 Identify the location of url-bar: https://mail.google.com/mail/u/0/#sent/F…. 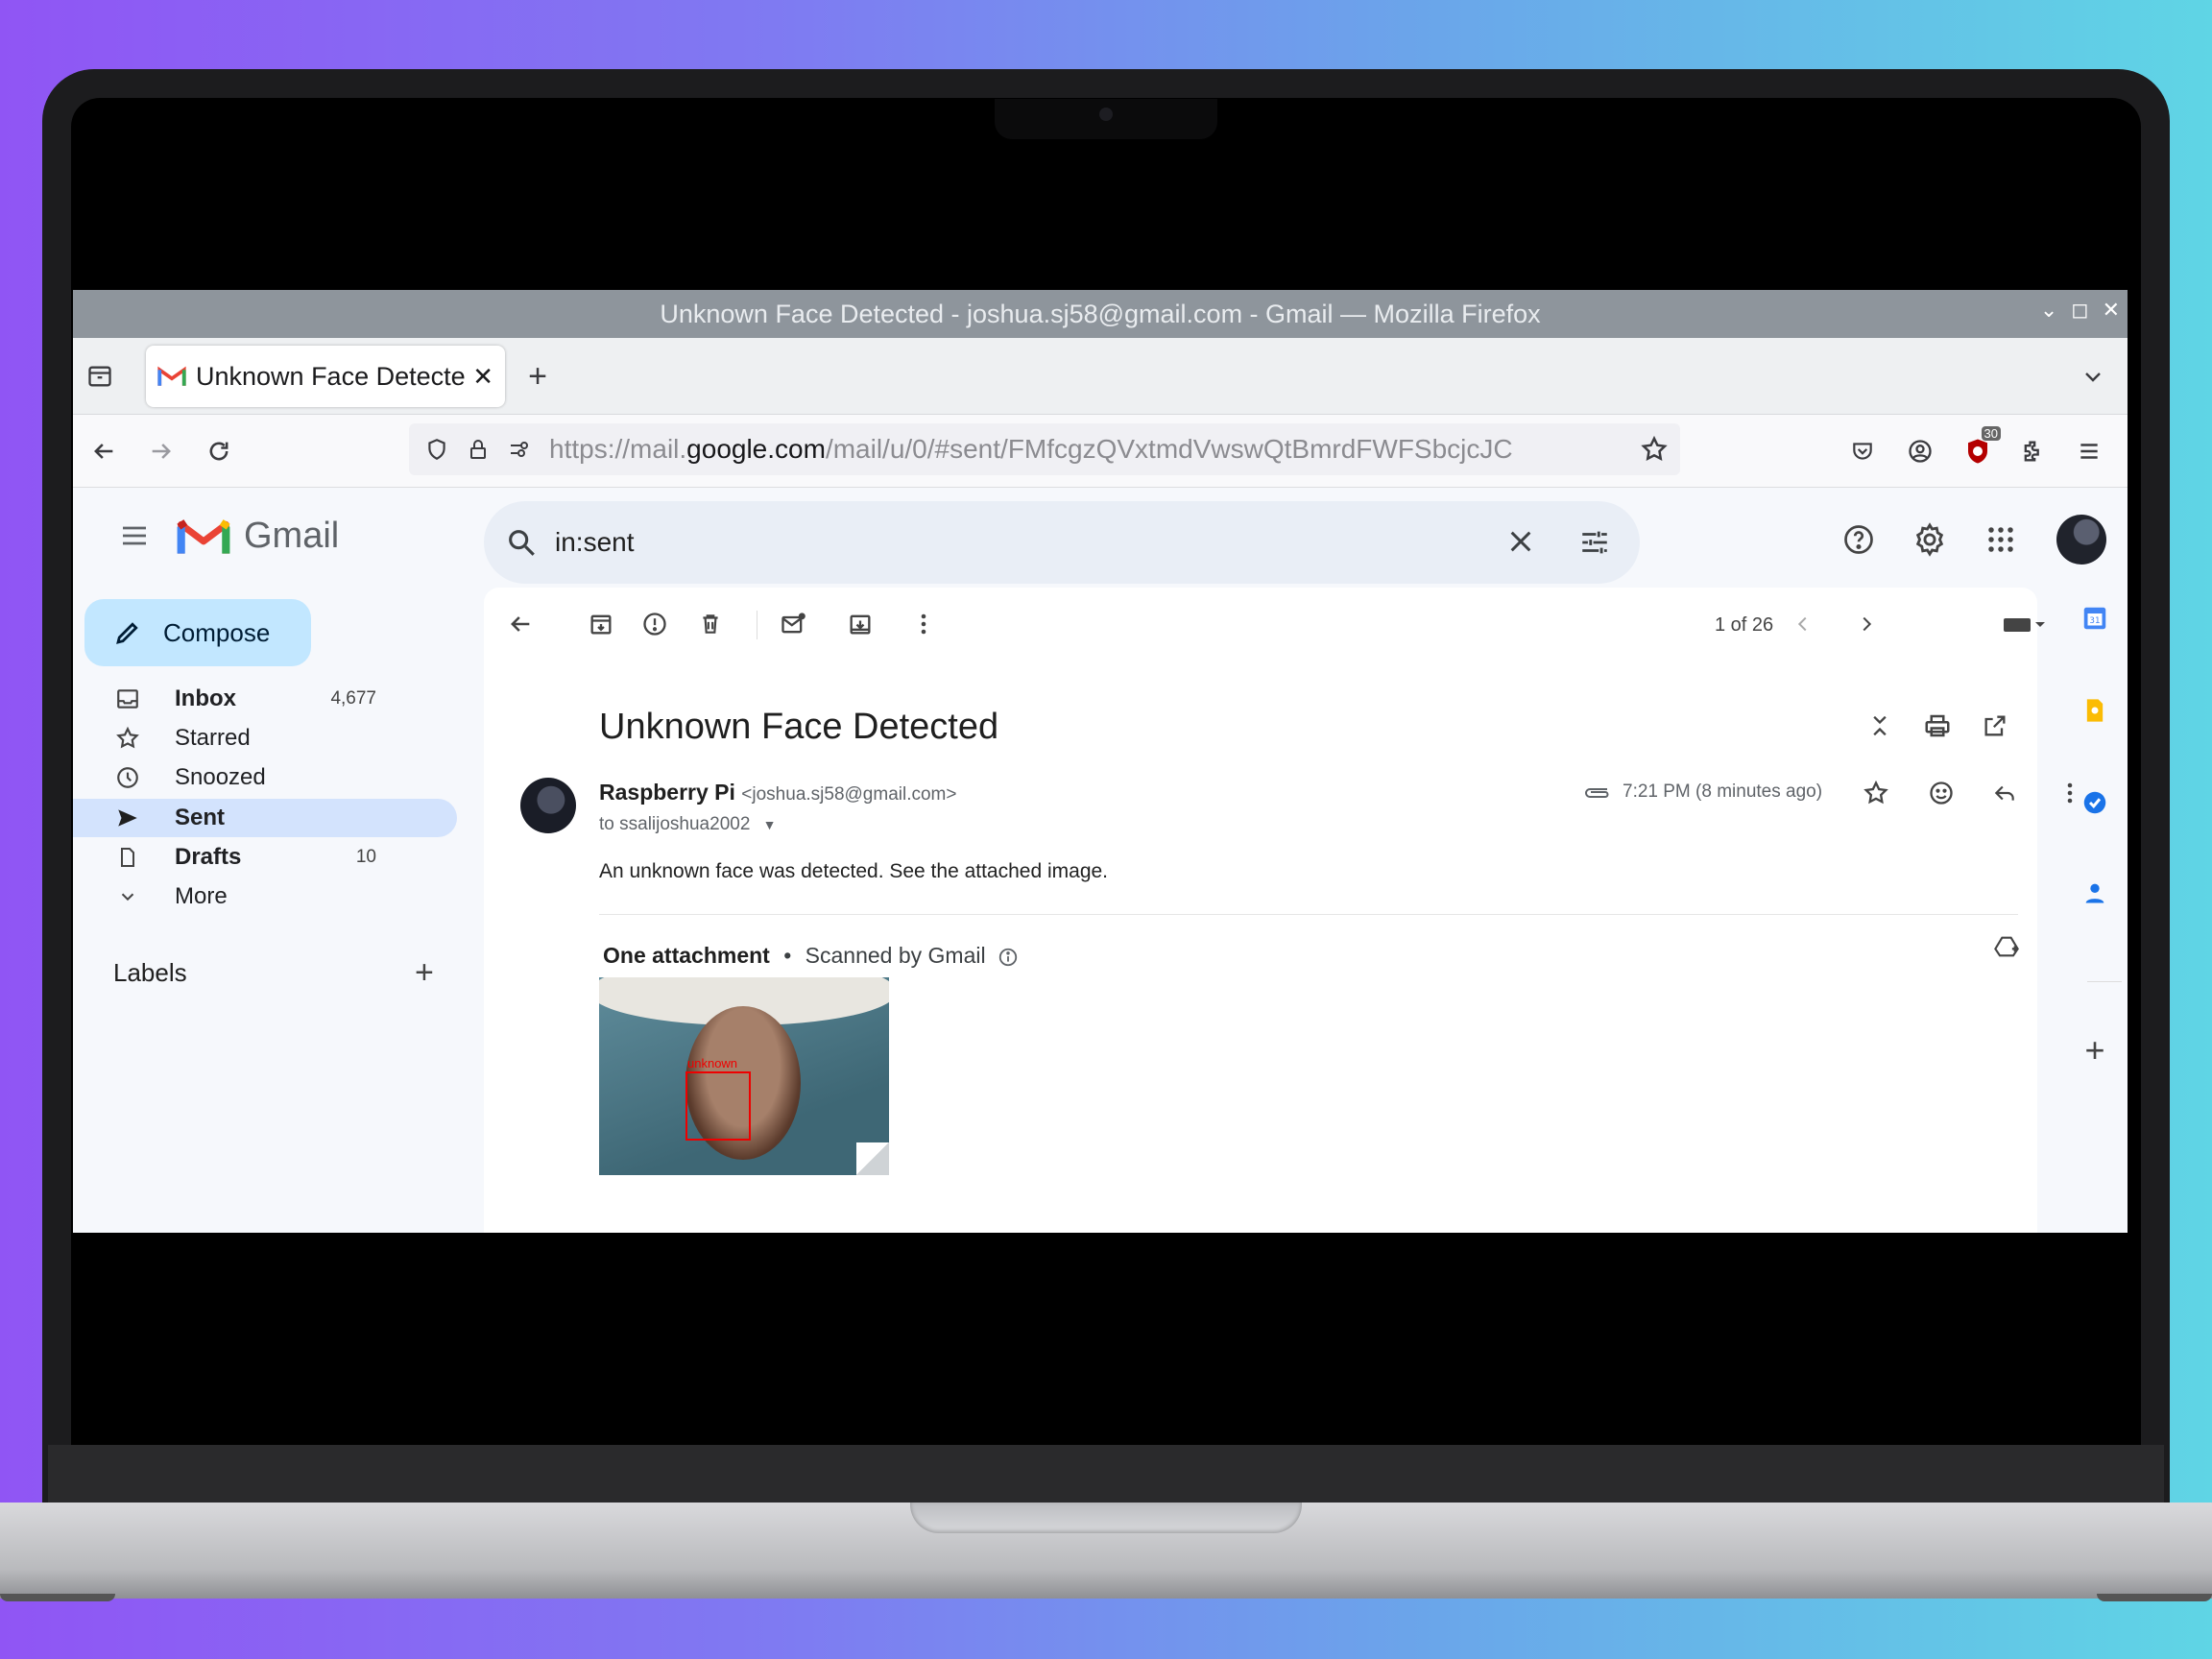
(1044, 449).